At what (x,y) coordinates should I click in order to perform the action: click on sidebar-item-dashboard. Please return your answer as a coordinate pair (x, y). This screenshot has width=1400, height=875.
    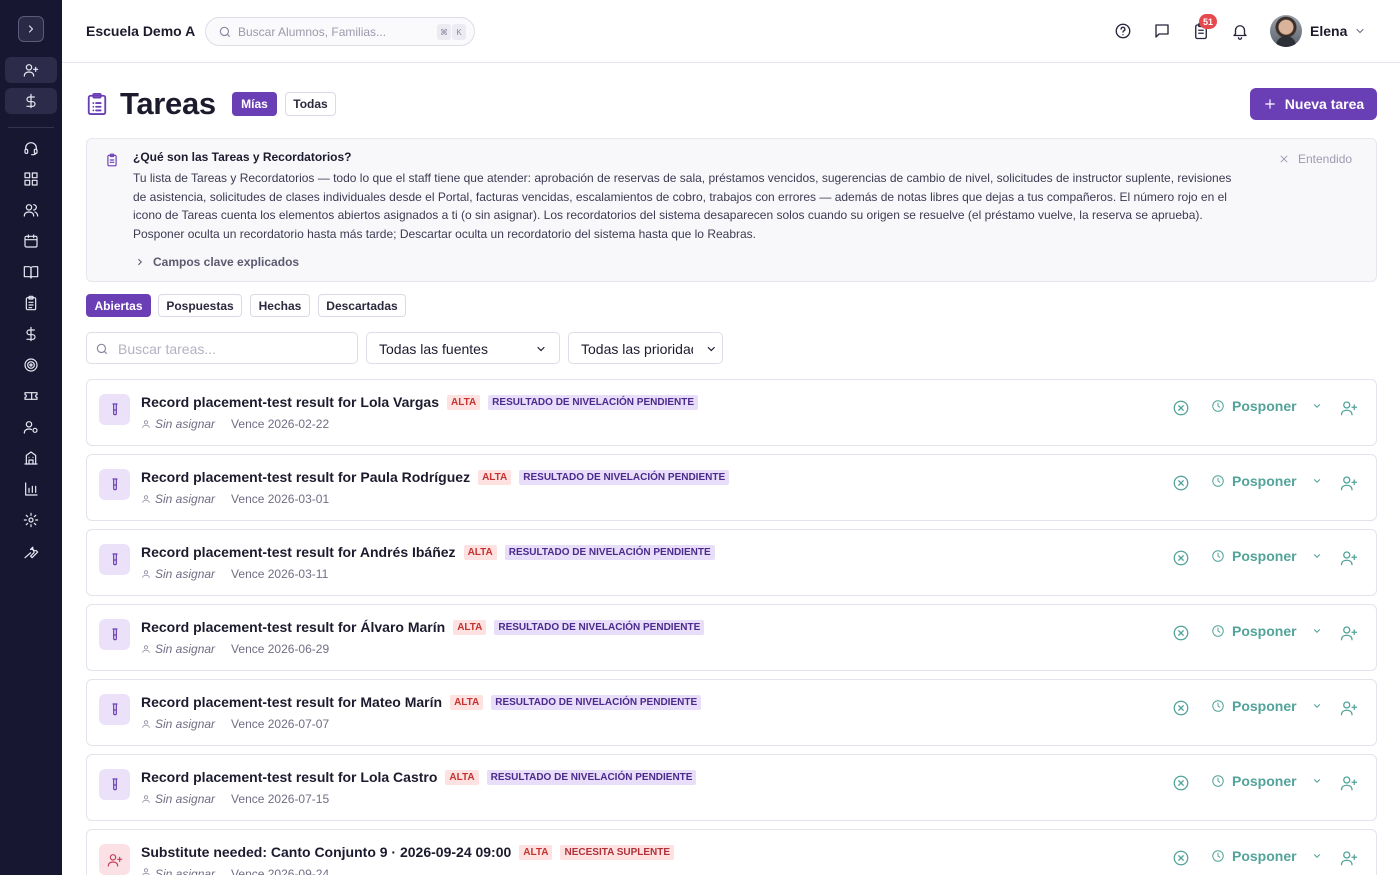
    Looking at the image, I should click on (31, 179).